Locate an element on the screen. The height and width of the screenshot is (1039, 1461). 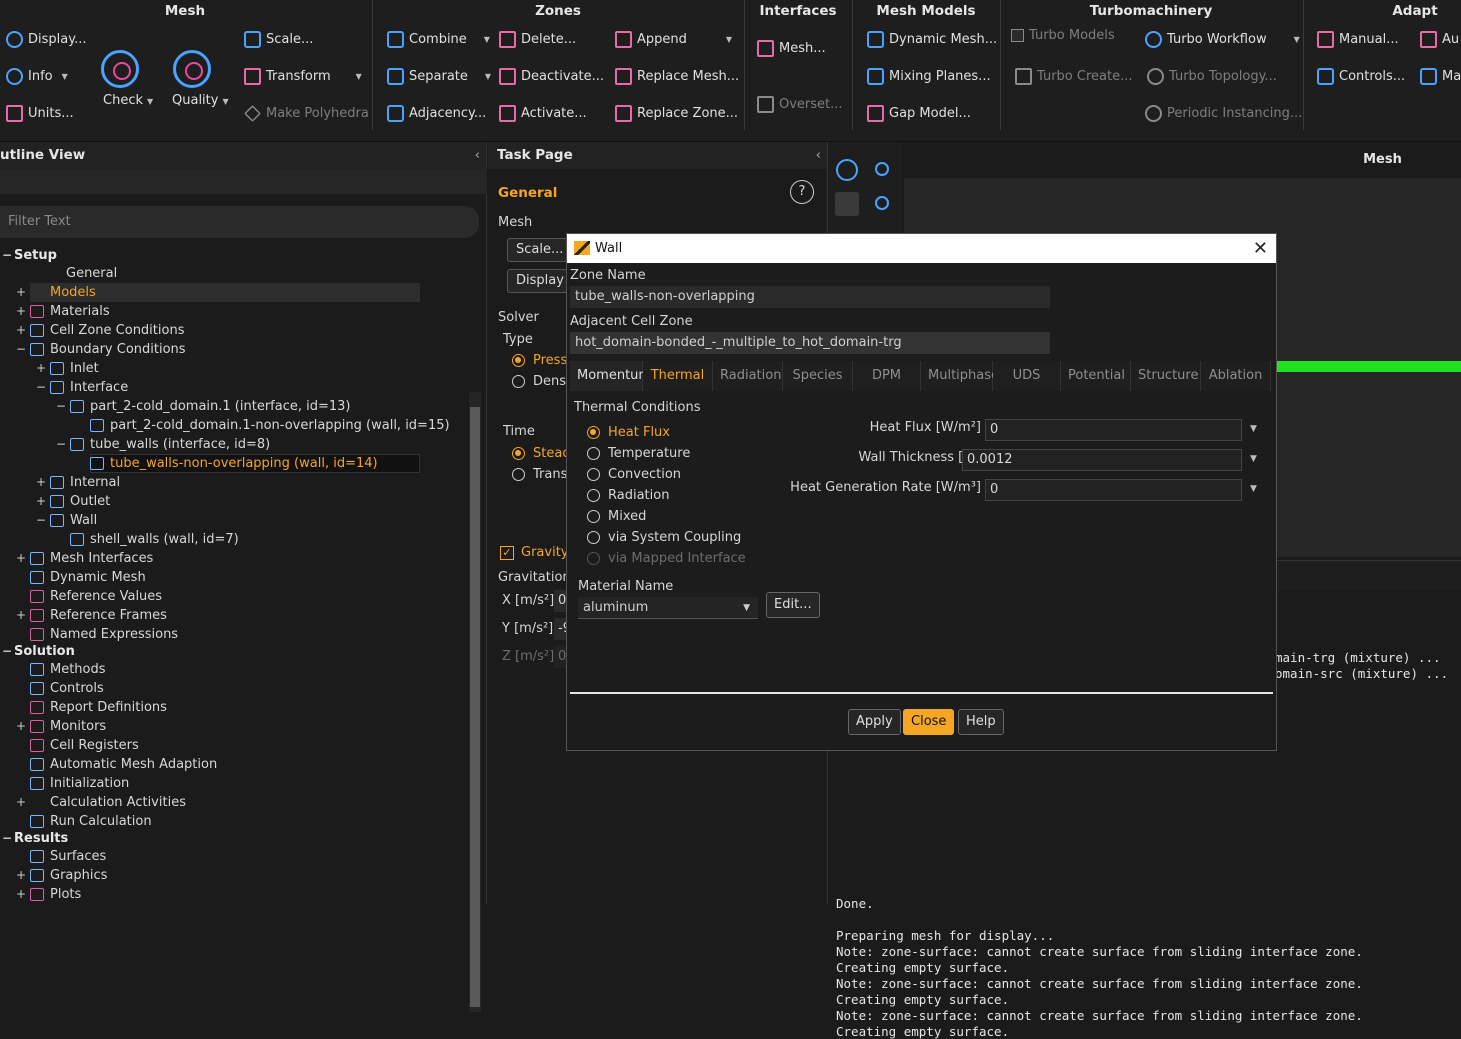
tree-item: − part_2-cold_domain.1 (interface, id=13) is located at coordinates (202, 406).